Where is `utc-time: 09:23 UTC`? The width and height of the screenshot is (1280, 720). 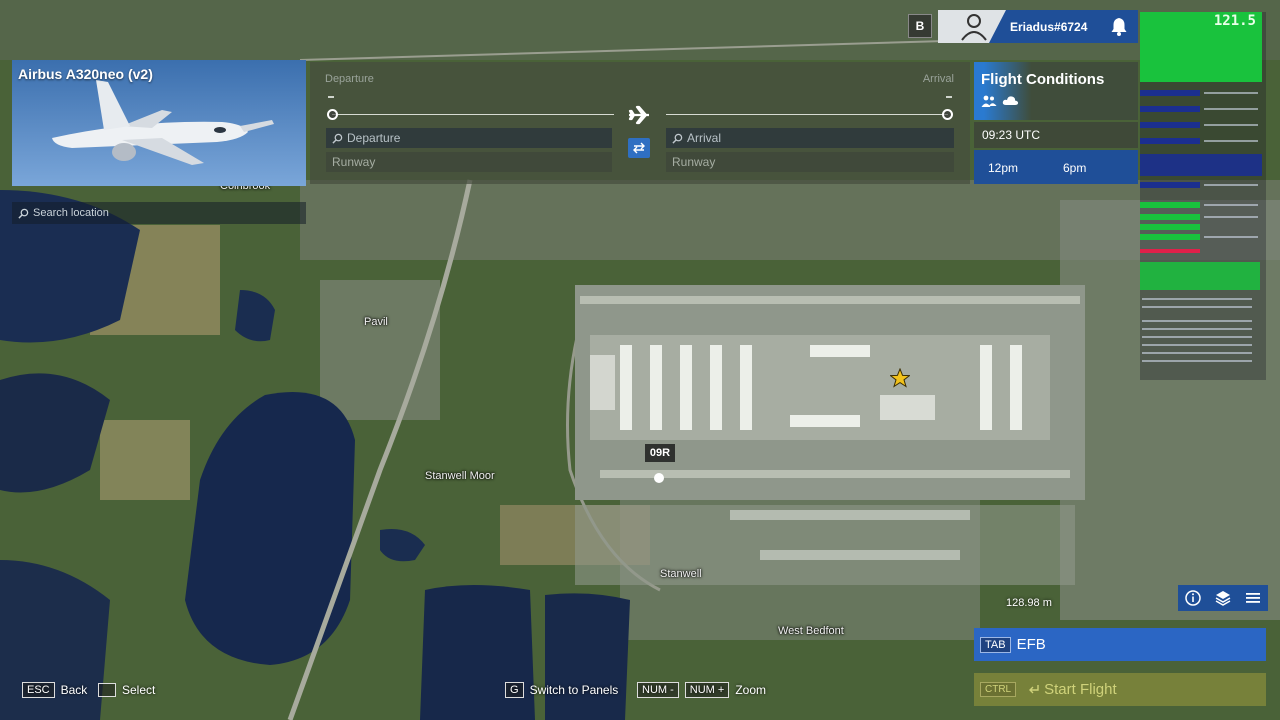 utc-time: 09:23 UTC is located at coordinates (1011, 135).